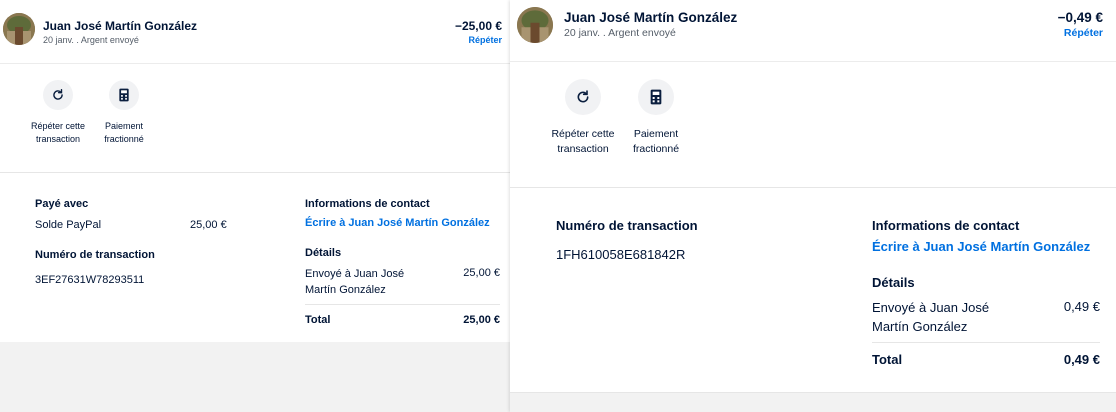 The height and width of the screenshot is (412, 1116). What do you see at coordinates (1081, 359) in the screenshot?
I see `total-amount: 0,49 €` at bounding box center [1081, 359].